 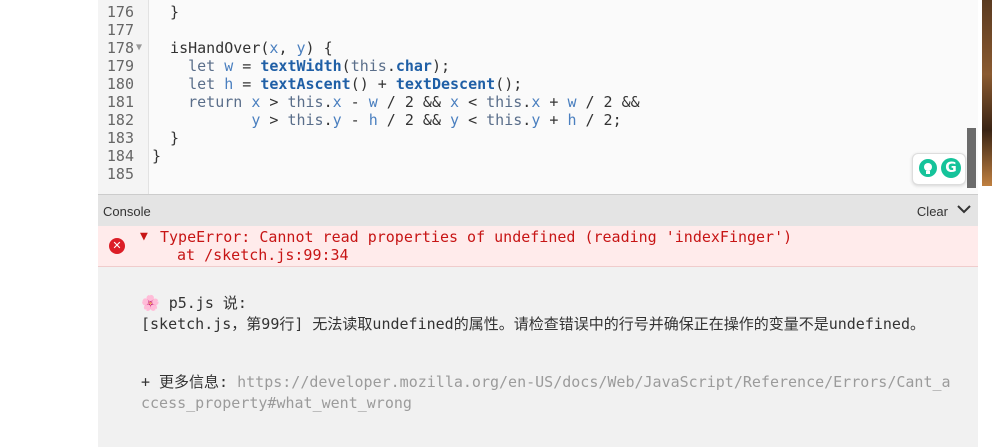 What do you see at coordinates (263, 255) in the screenshot?
I see `error-location: at /sketch.js:99:34` at bounding box center [263, 255].